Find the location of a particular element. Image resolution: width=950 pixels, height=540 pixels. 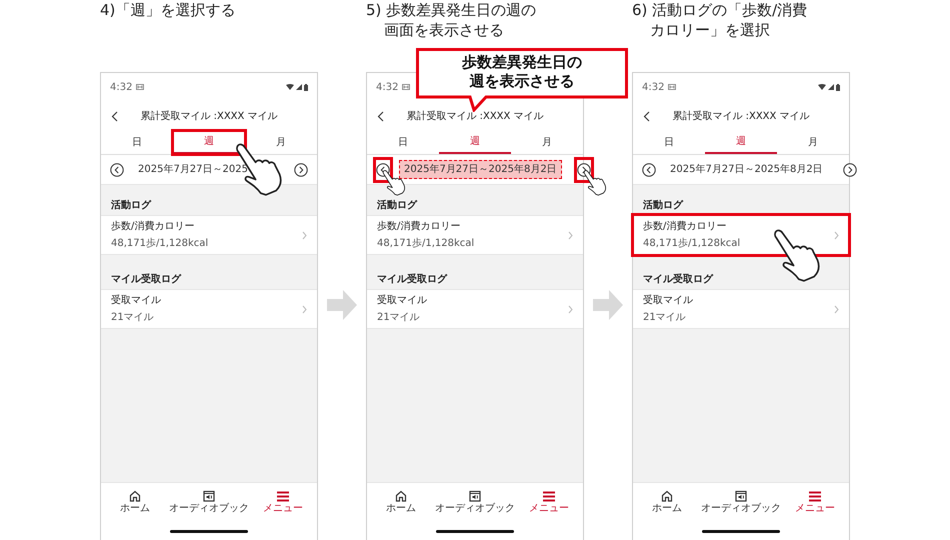

date-range: 2025年7月27日～2025 is located at coordinates (193, 170).